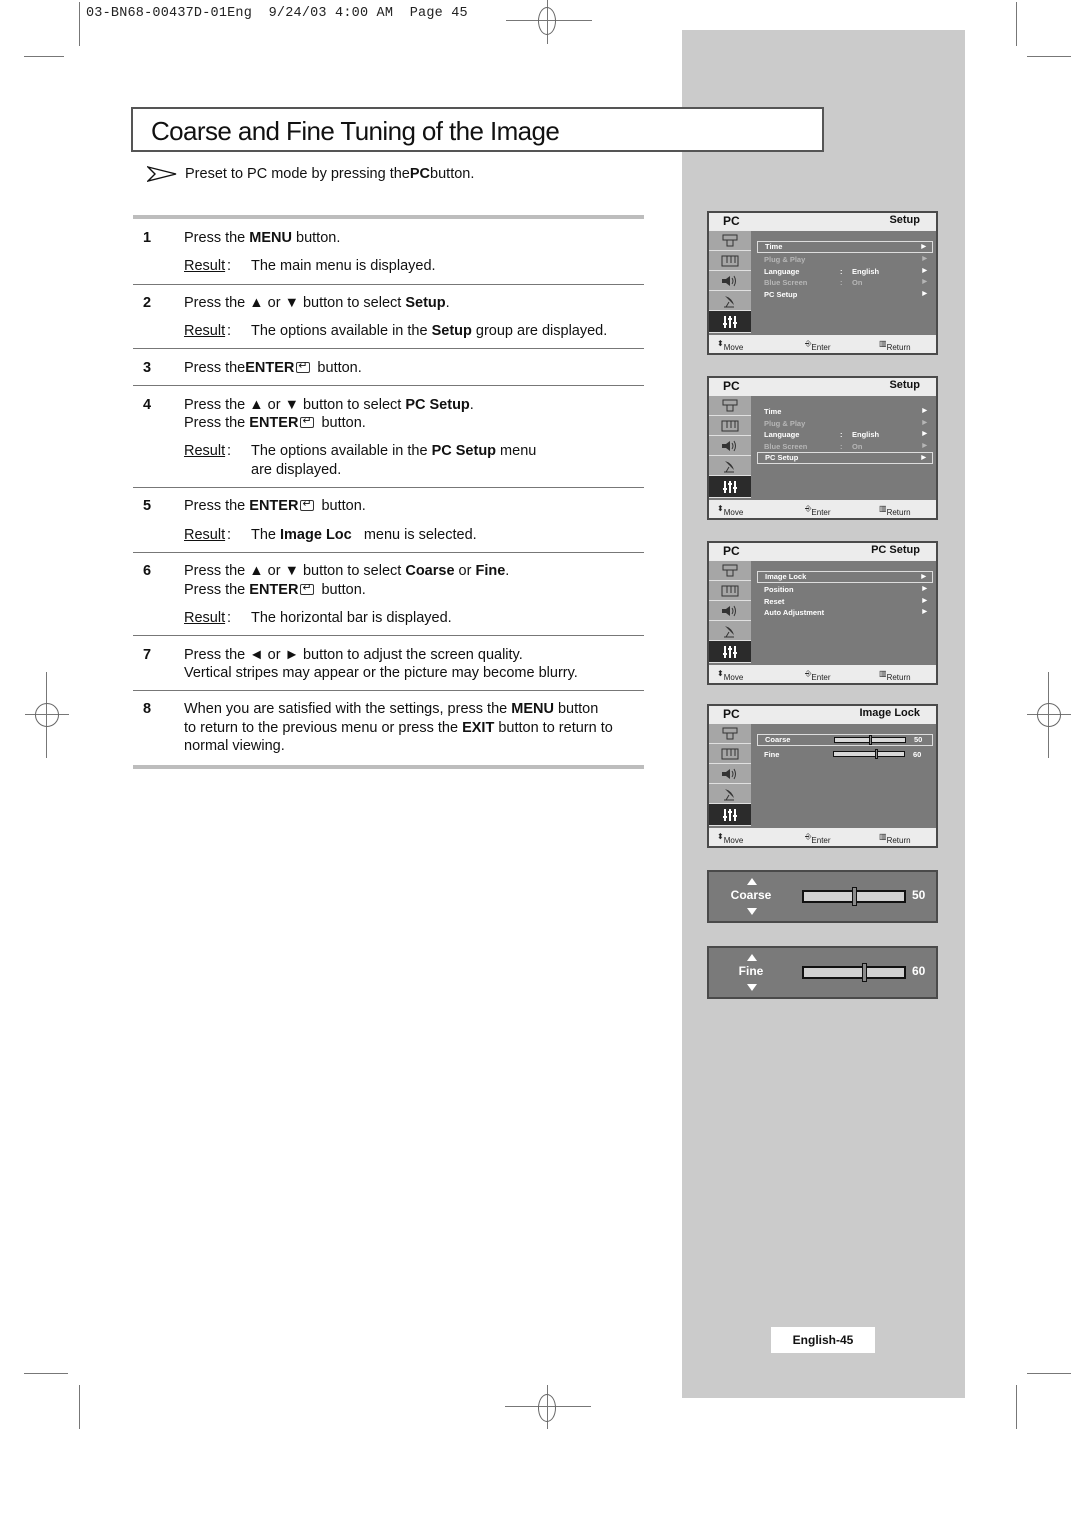  Describe the element at coordinates (355, 131) in the screenshot. I see `page-title: Coarse and Fine Tuning of the Image` at that location.